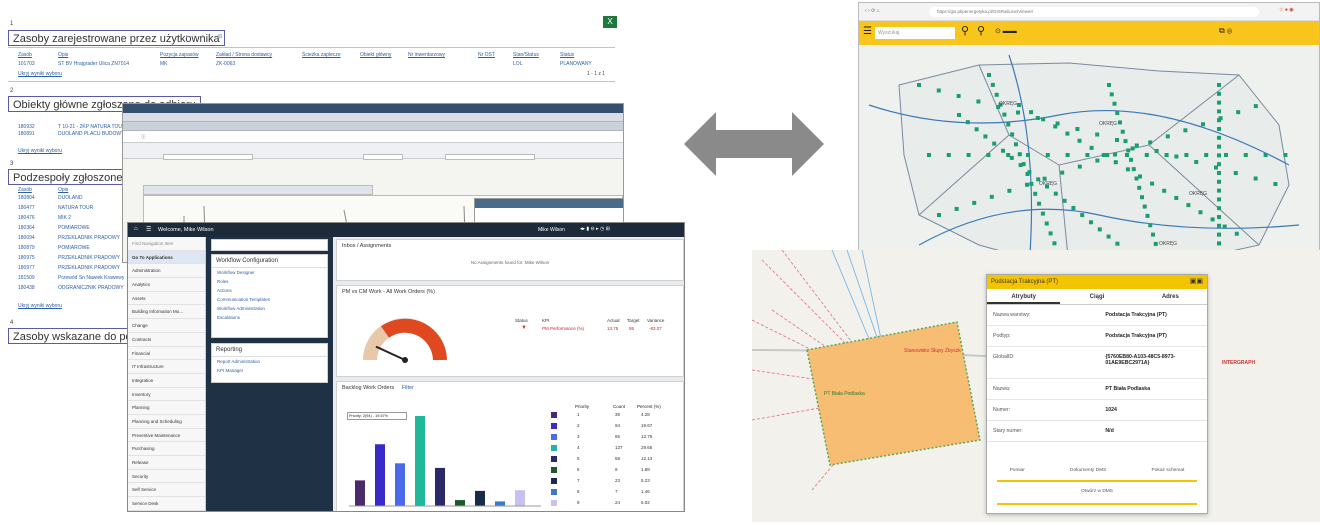  What do you see at coordinates (486, 55) in the screenshot?
I see `col-header: Nr OST` at bounding box center [486, 55].